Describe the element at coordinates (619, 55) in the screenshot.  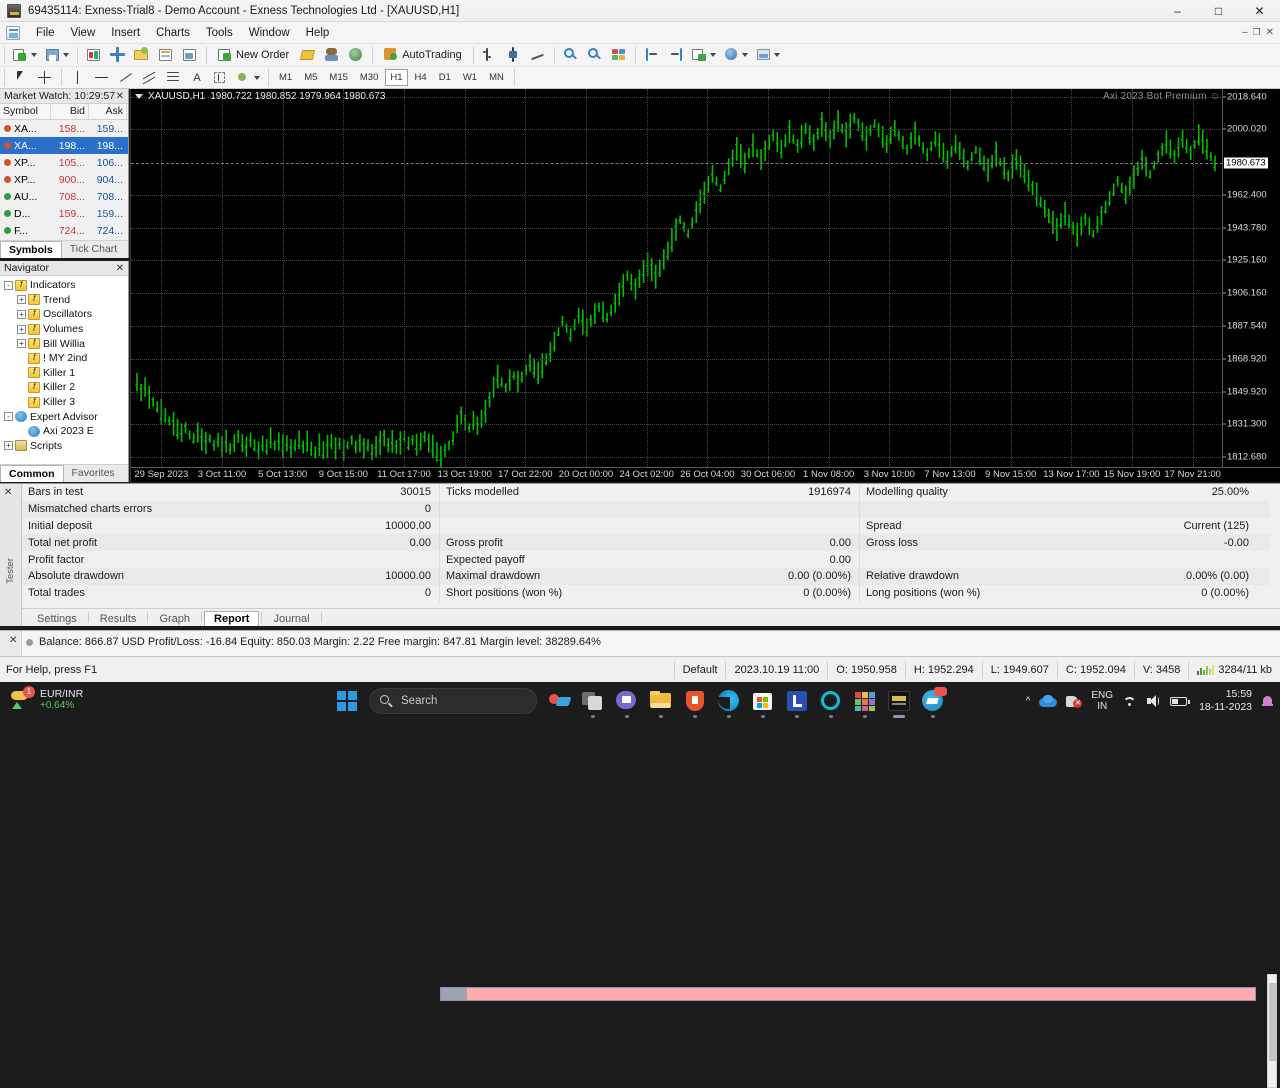
I see `tile-windows-icon` at that location.